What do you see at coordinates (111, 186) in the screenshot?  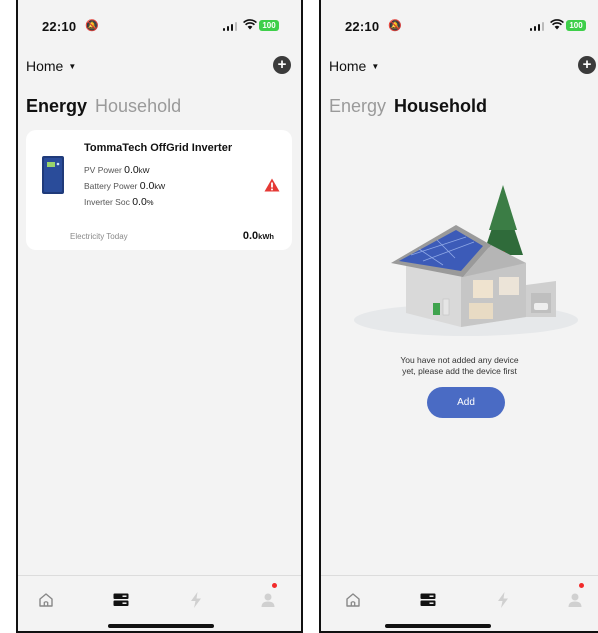 I see `battery-power-label: Battery Power` at bounding box center [111, 186].